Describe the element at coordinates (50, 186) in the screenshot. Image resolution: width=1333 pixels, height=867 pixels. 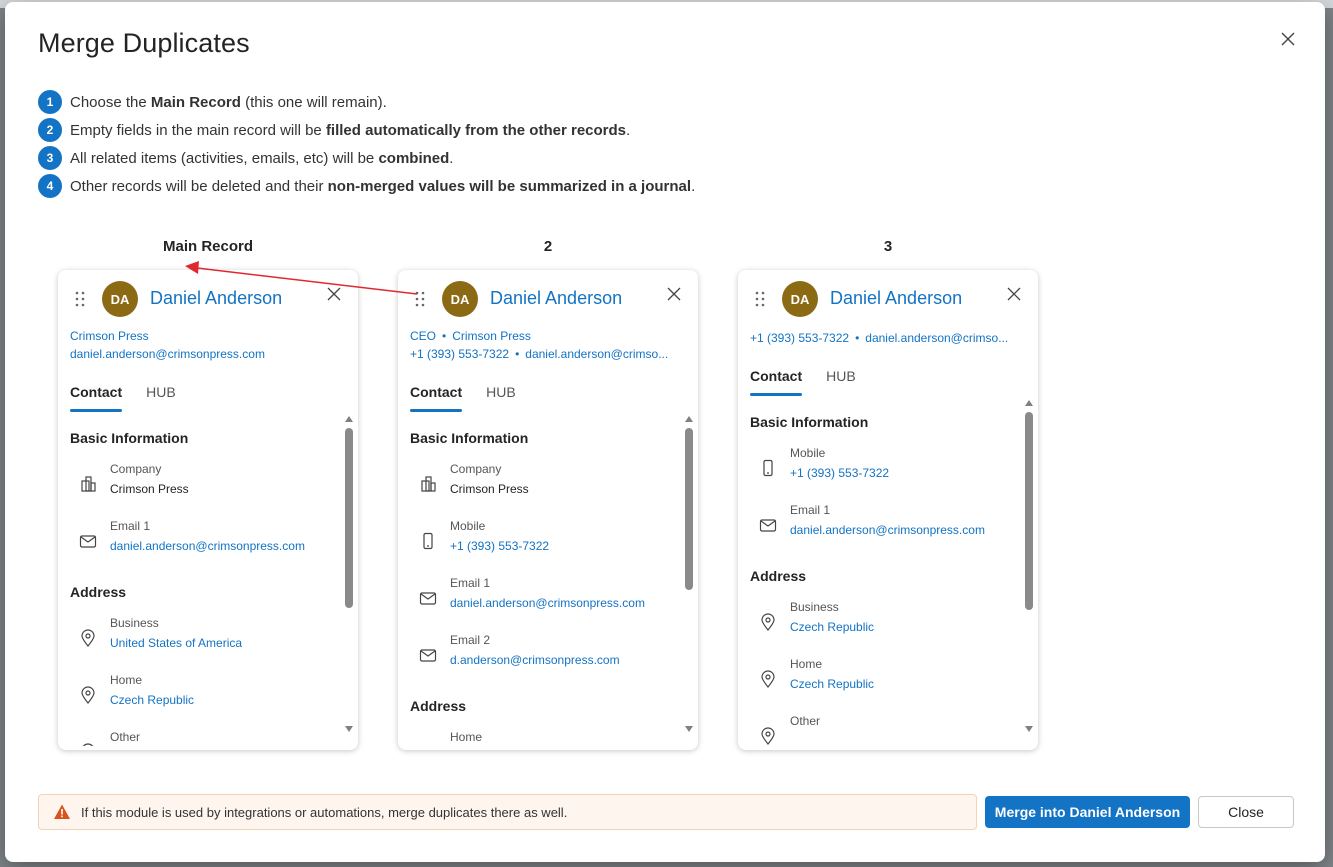
I see `step-number-badge: 4` at that location.